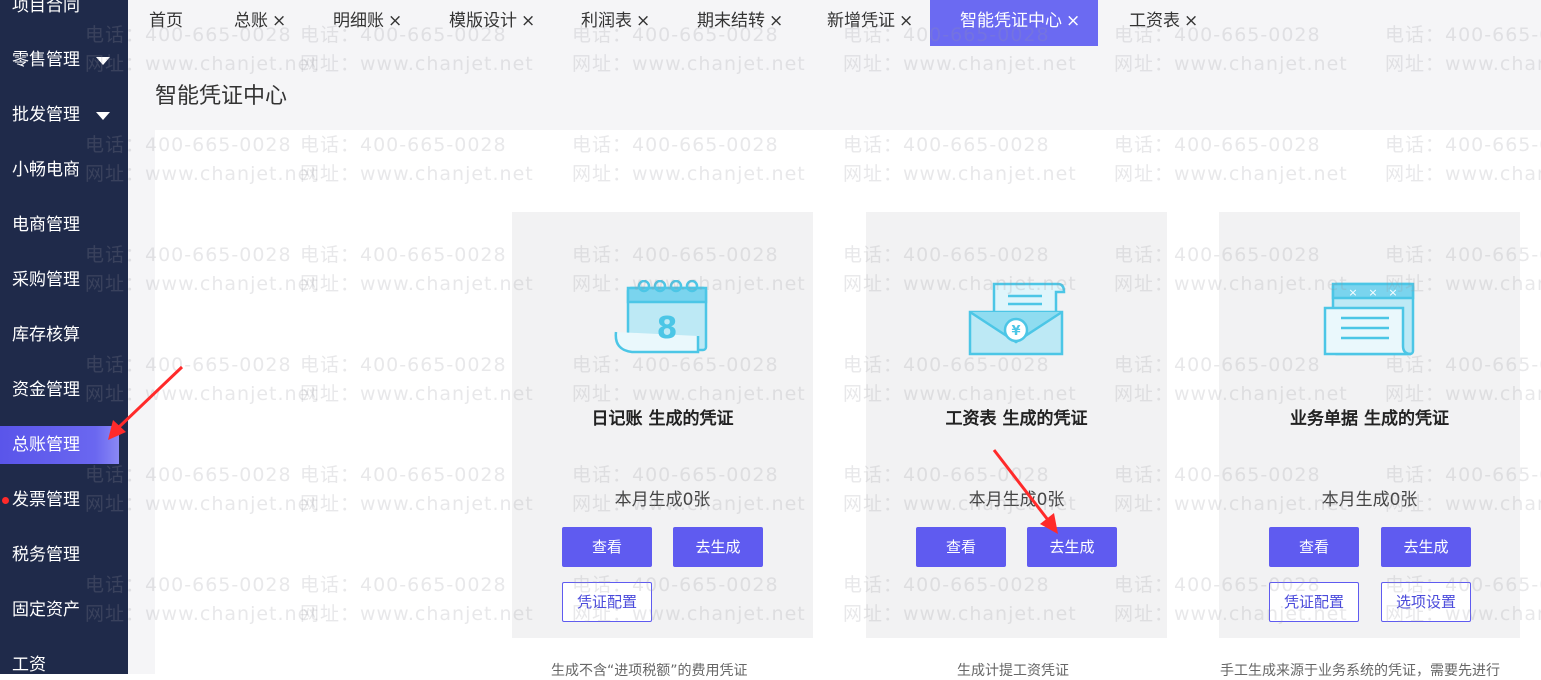 This screenshot has height=680, width=1541. I want to click on tab: 模版设计 ×, so click(496, 23).